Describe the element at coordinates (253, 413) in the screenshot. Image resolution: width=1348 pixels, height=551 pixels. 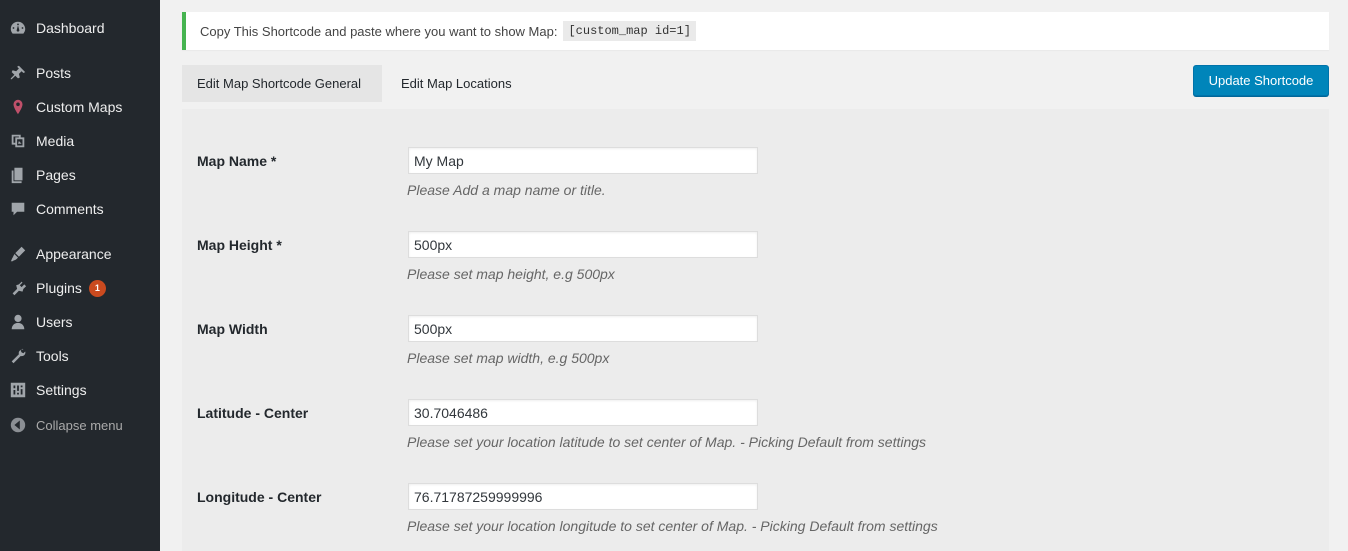
I see `latitude-center-label: Latitude - Center` at that location.